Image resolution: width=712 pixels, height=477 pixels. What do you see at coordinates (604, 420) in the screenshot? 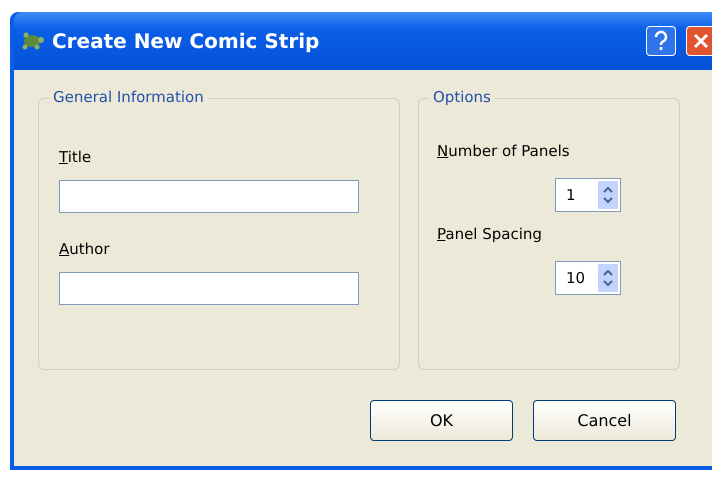
I see `dialog-button: Cancel` at bounding box center [604, 420].